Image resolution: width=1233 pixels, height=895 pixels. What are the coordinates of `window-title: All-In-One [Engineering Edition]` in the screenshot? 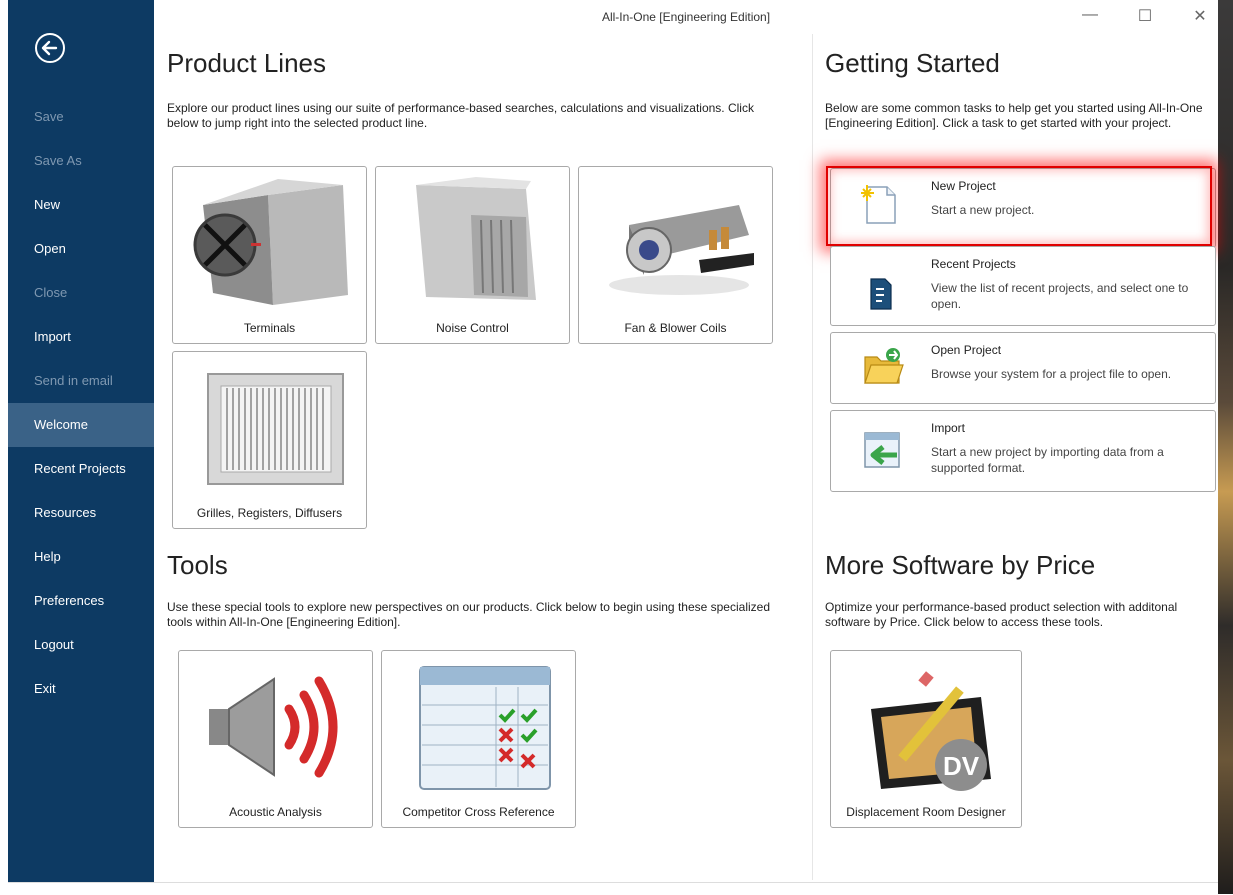 It's located at (686, 17).